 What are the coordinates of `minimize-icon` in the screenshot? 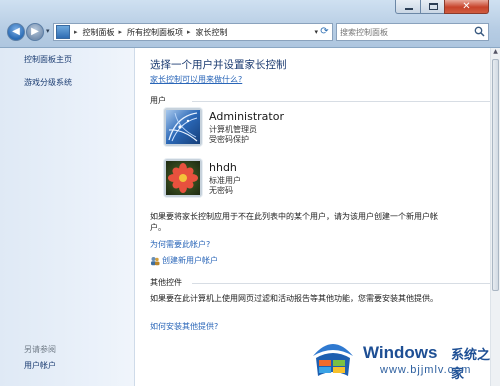 It's located at (409, 9).